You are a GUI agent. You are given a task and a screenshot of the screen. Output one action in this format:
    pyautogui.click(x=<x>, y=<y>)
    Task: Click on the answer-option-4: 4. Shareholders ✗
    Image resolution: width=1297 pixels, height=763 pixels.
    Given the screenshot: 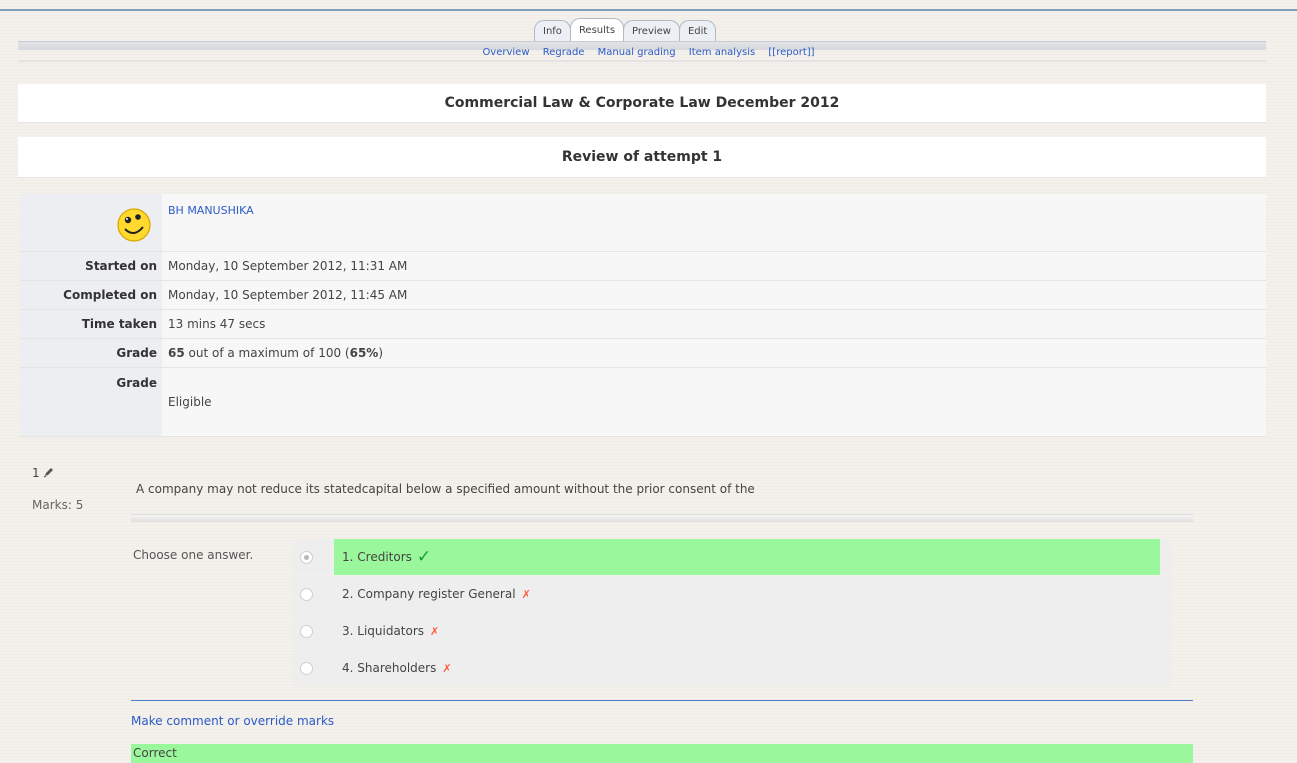 What is the action you would take?
    pyautogui.click(x=732, y=668)
    